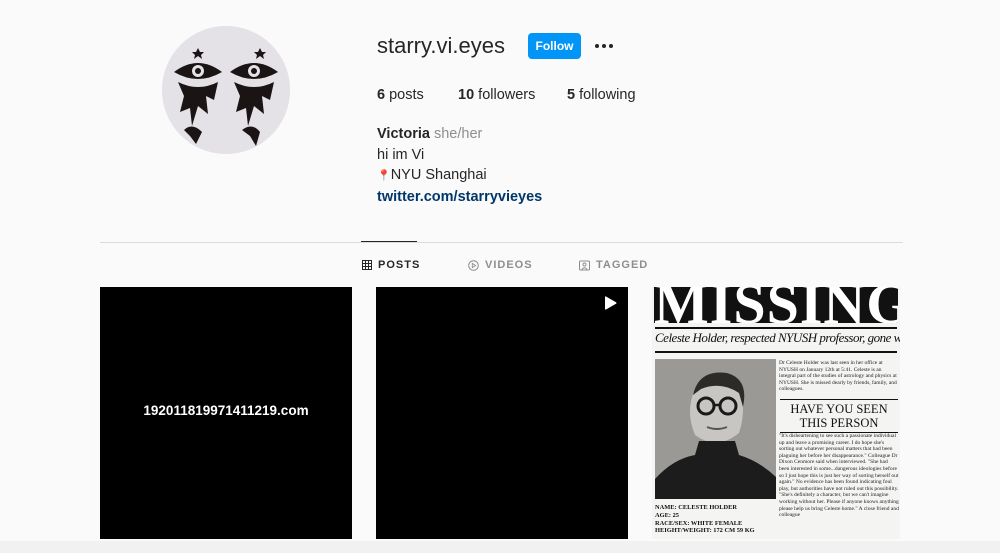 Image resolution: width=1000 pixels, height=553 pixels. What do you see at coordinates (438, 175) in the screenshot?
I see `bio-location: NYU Shanghai` at bounding box center [438, 175].